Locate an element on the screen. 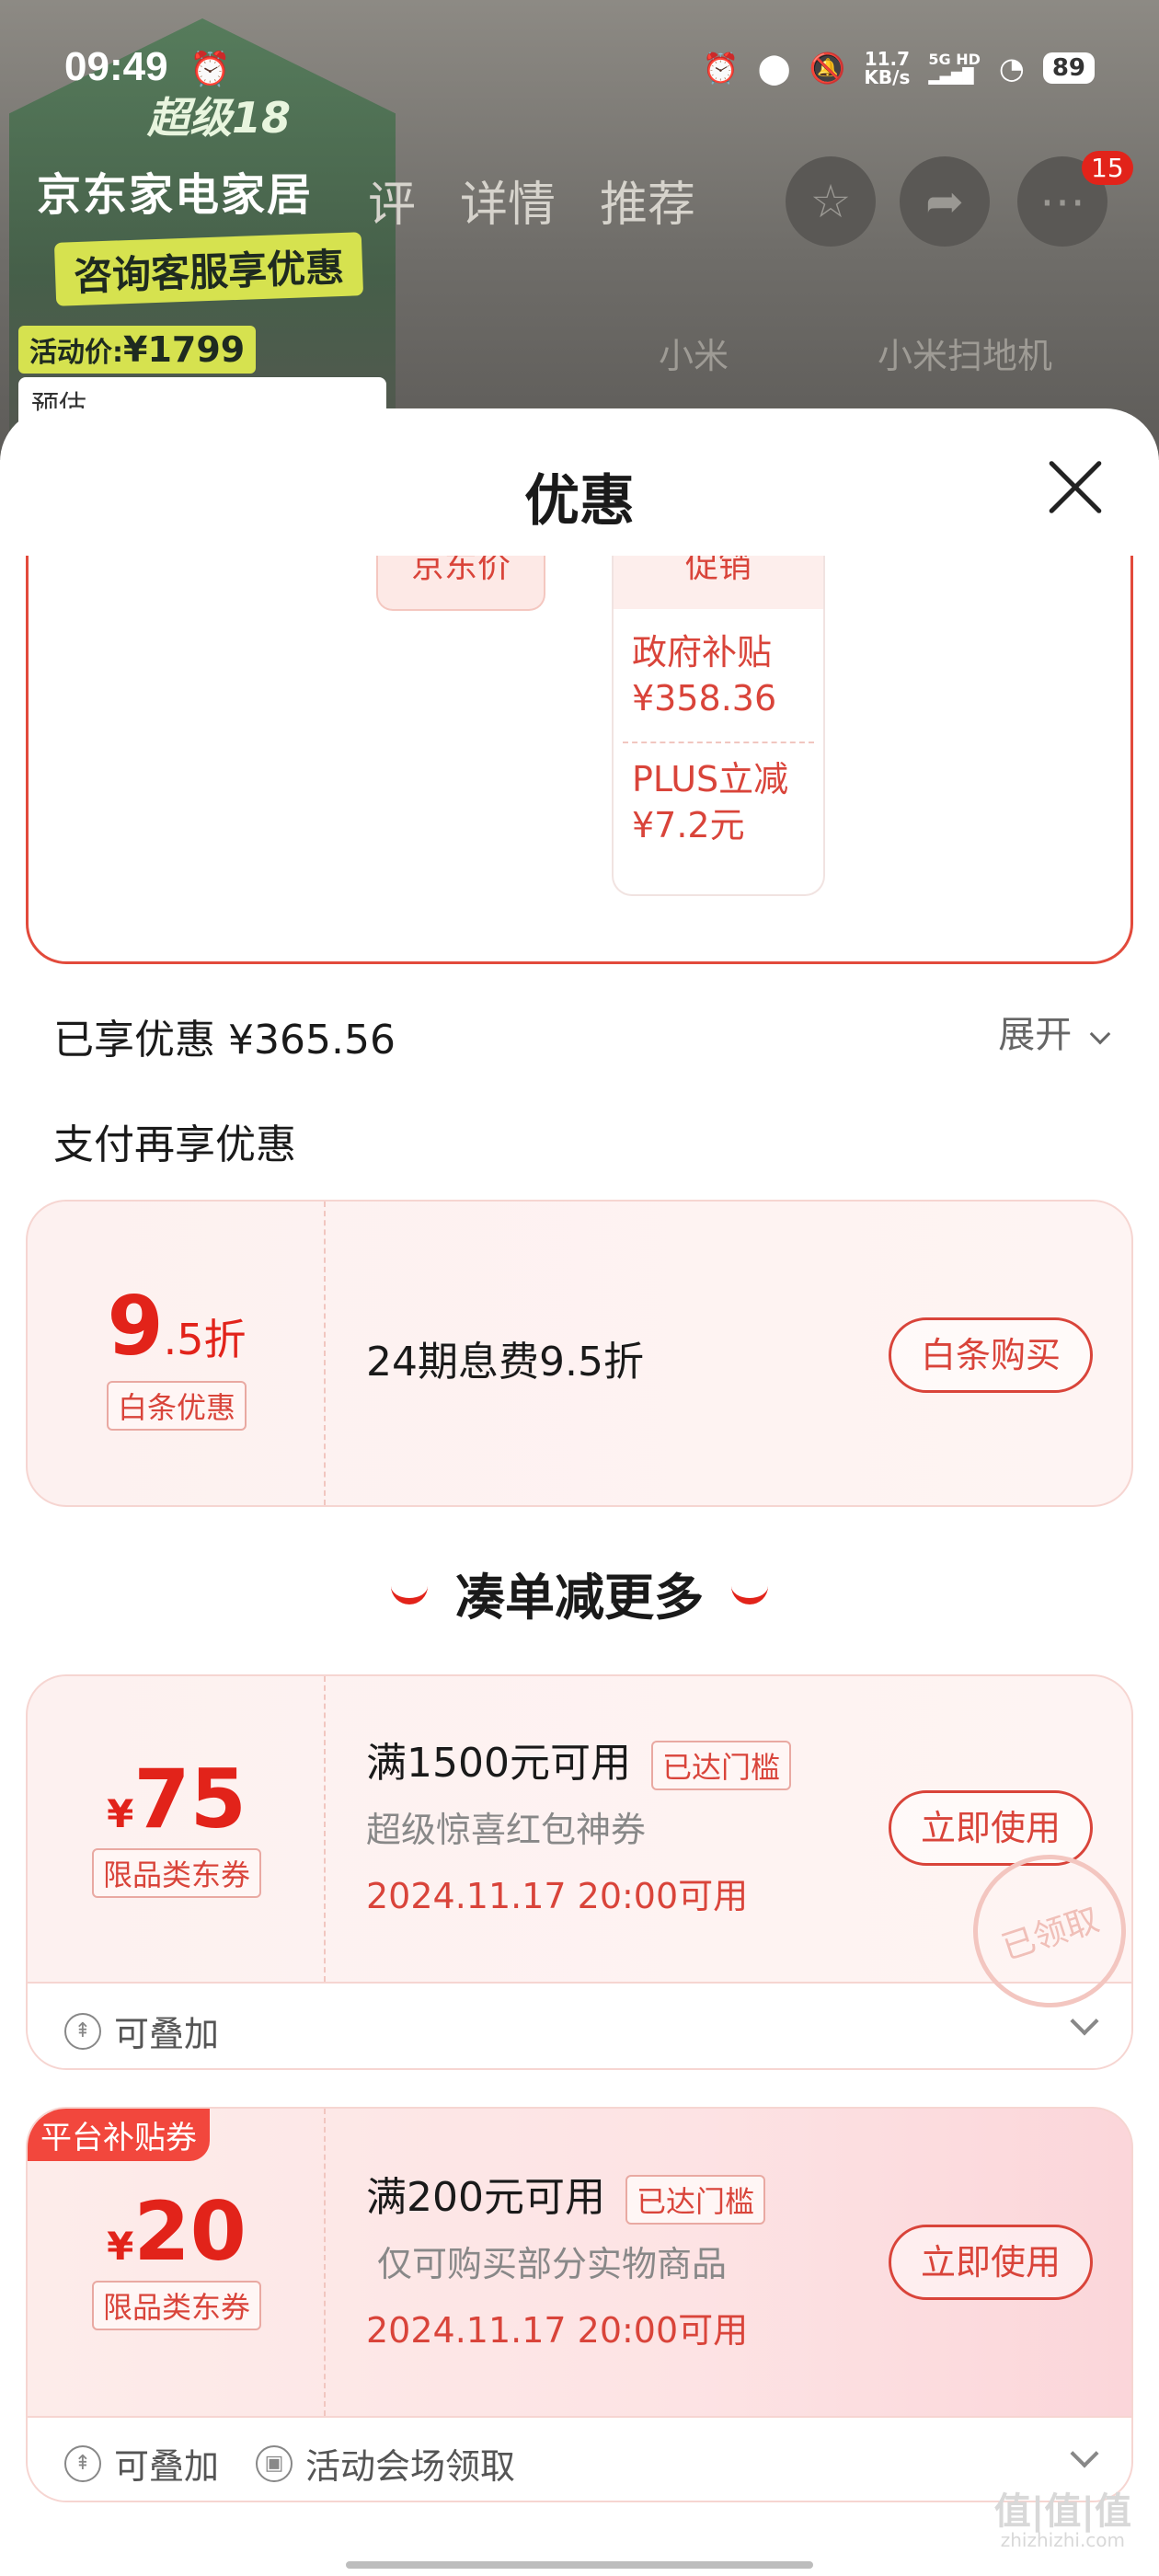  baitiao-card: 9.5折 白条优惠 24期息费9.5折 白条购买 is located at coordinates (579, 1353).